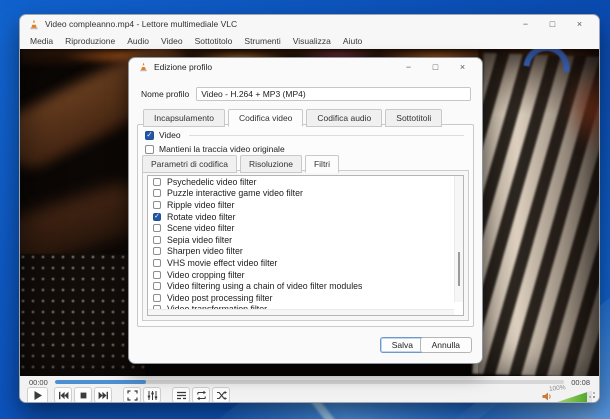 This screenshot has height=419, width=610. What do you see at coordinates (309, 382) in the screenshot?
I see `seek-bar` at bounding box center [309, 382].